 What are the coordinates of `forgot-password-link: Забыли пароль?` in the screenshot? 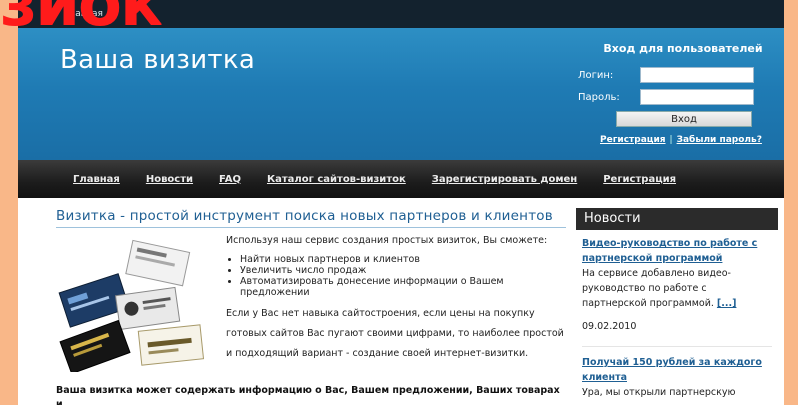 It's located at (719, 140).